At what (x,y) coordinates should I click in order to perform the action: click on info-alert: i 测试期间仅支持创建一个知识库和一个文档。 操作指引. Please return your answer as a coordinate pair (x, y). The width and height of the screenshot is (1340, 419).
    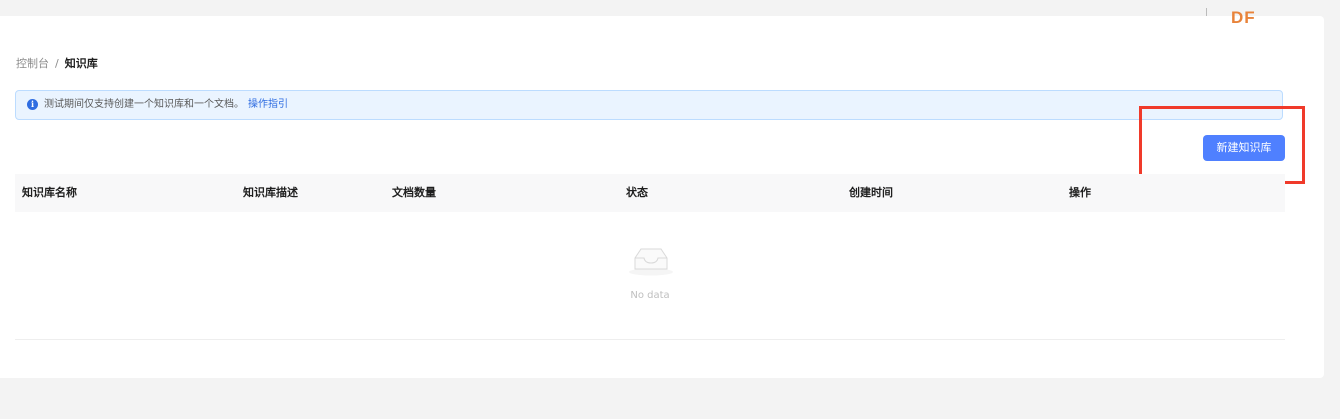
    Looking at the image, I should click on (649, 105).